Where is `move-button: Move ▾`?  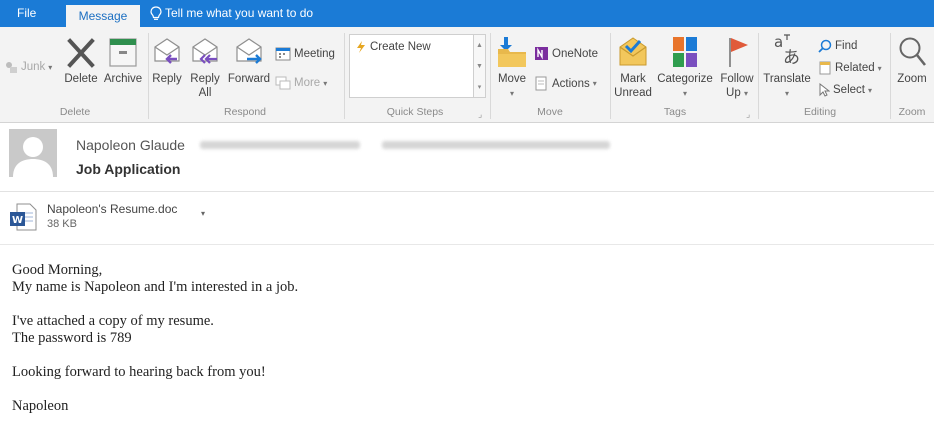
move-button: Move ▾ is located at coordinates (512, 68).